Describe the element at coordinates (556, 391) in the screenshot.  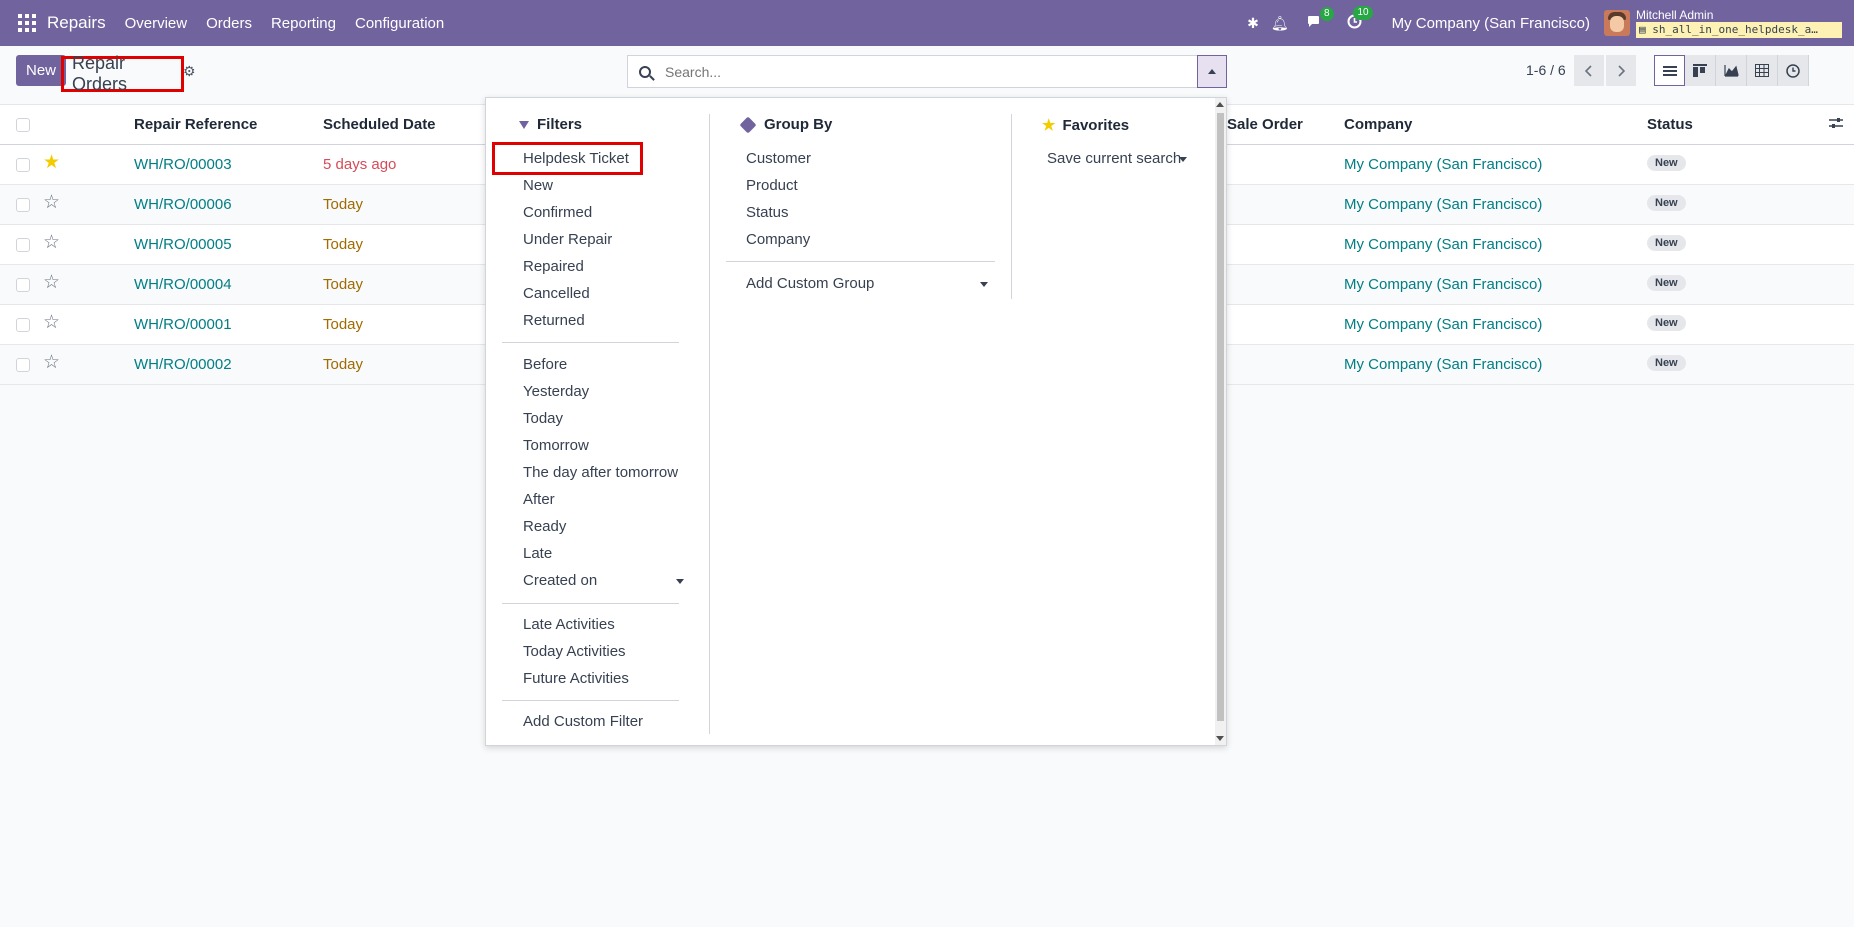
I see `filter-yesterday: Yesterday` at that location.